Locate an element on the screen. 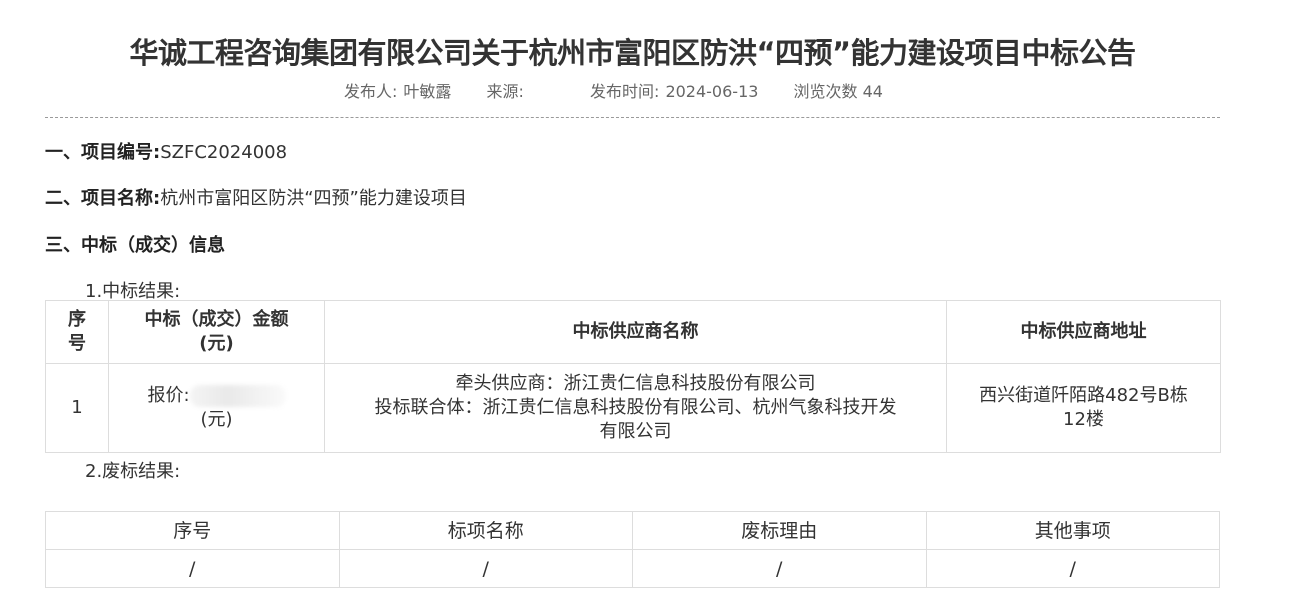 The image size is (1292, 607). project-number-value: SZFC2024008 is located at coordinates (224, 152).